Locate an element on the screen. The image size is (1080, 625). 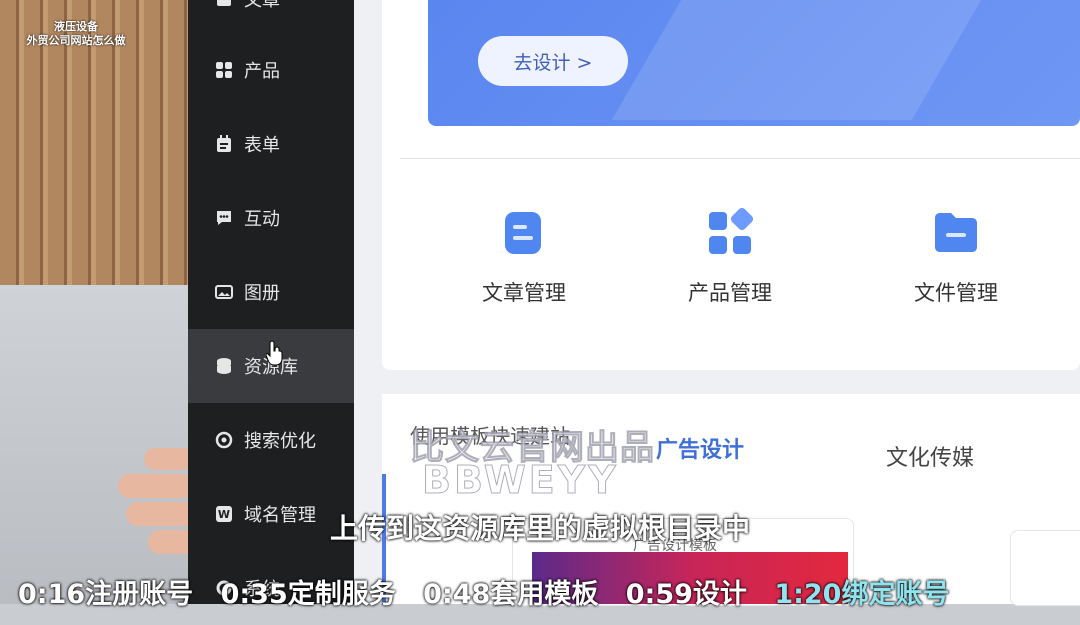
divider is located at coordinates (740, 158).